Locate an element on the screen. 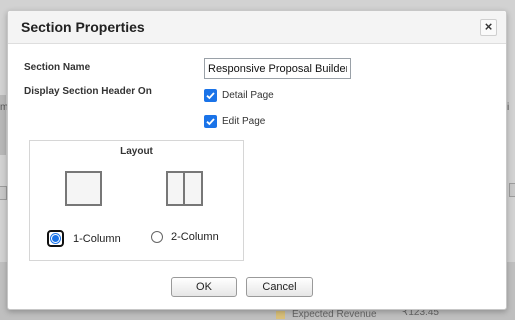 The height and width of the screenshot is (320, 515). ok-button: OK is located at coordinates (204, 287).